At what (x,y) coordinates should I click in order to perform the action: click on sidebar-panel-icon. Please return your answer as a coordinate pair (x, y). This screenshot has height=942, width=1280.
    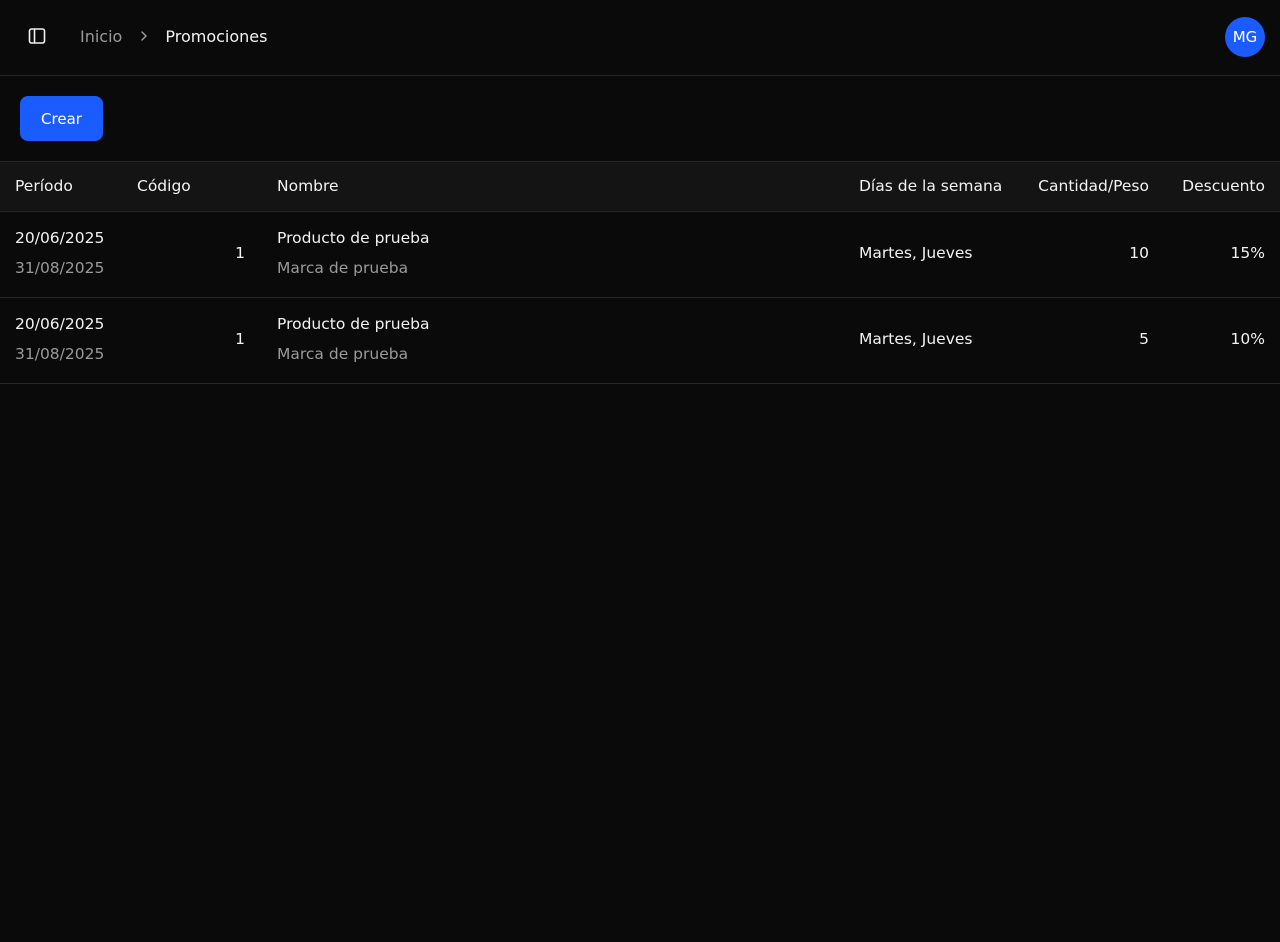
    Looking at the image, I should click on (37, 36).